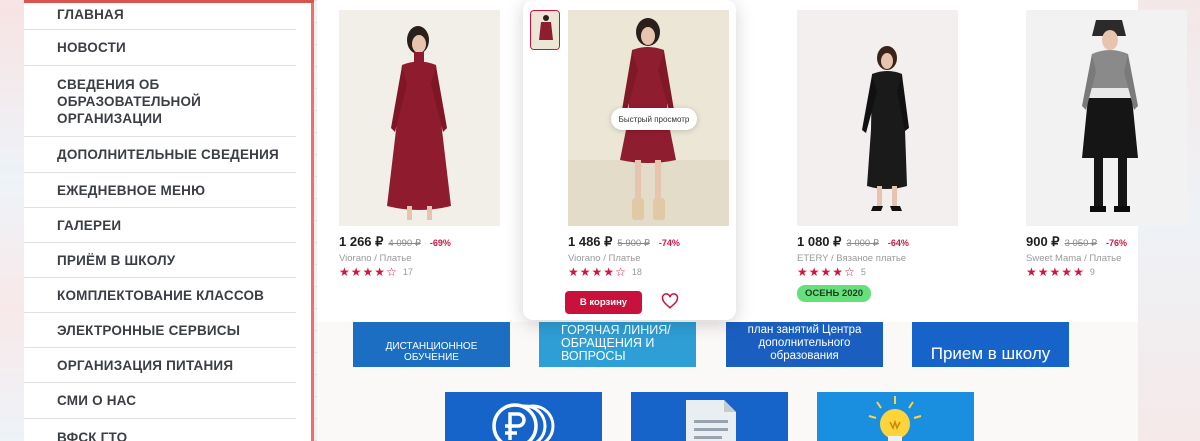 The width and height of the screenshot is (1200, 441). I want to click on product-old-price: 5 900 ₽, so click(633, 243).